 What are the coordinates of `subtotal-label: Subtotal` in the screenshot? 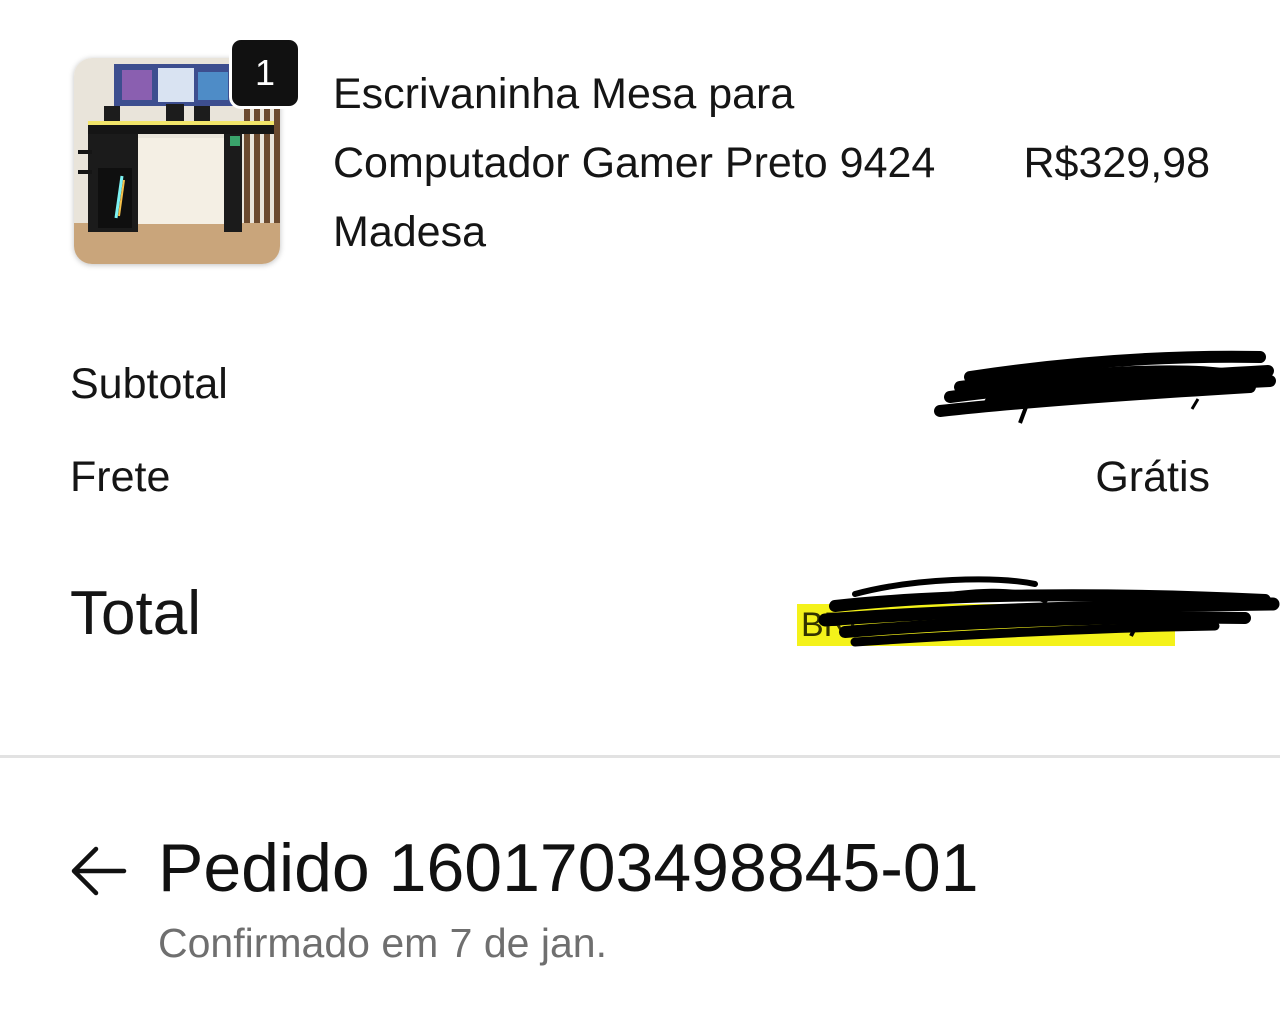 It's located at (149, 384).